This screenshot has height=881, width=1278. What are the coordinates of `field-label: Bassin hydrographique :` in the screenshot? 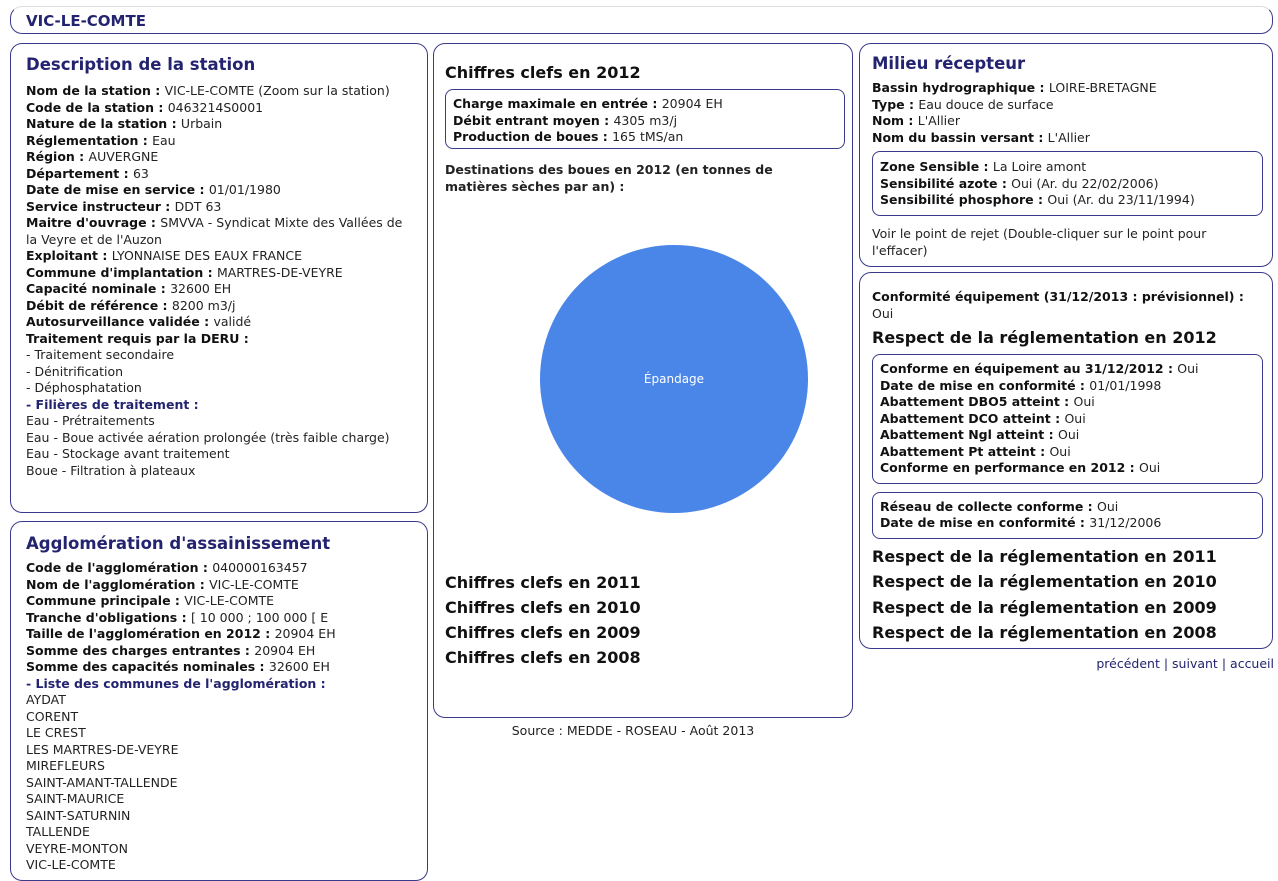 It's located at (960, 87).